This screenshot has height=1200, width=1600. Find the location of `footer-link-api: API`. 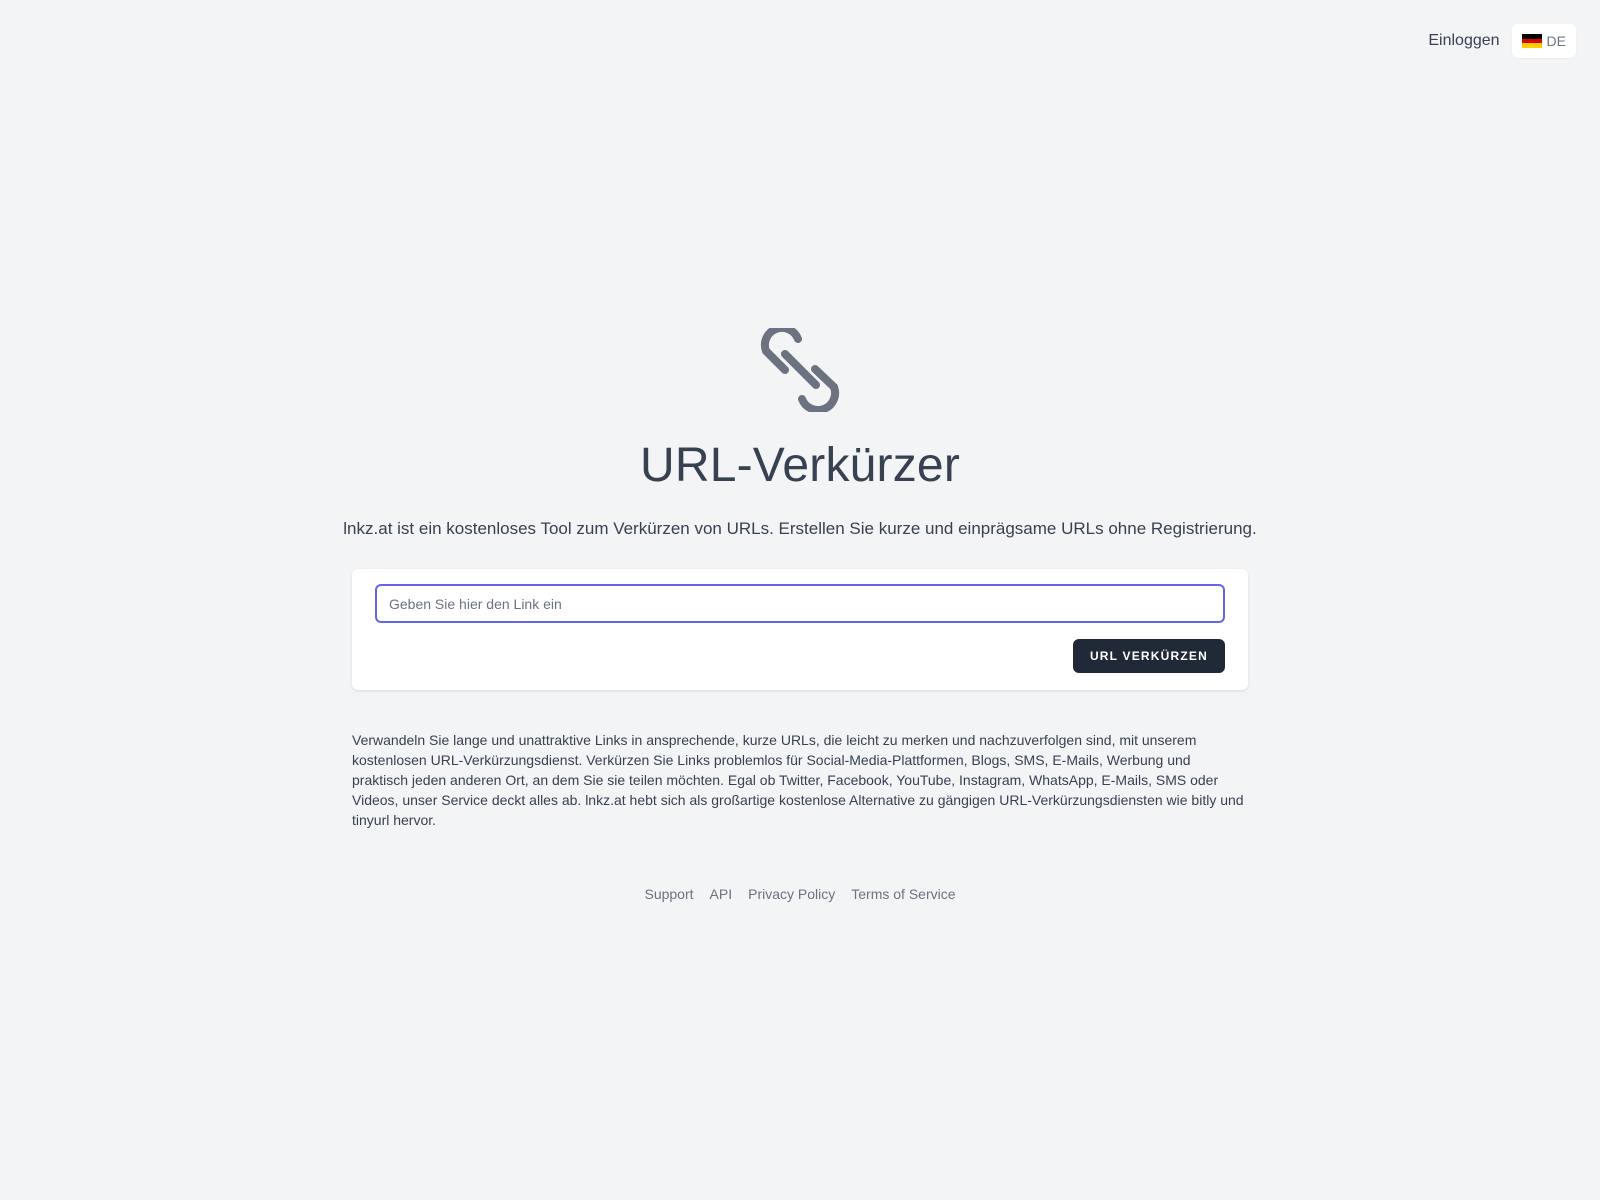

footer-link-api: API is located at coordinates (721, 894).